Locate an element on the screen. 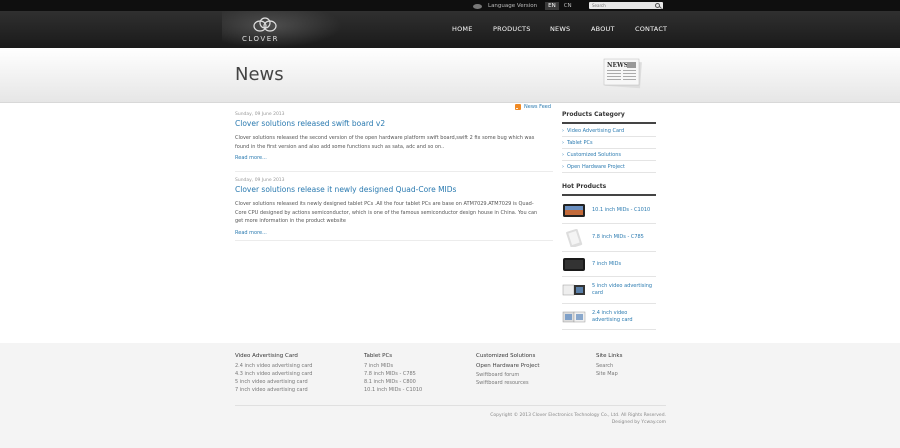 This screenshot has height=448, width=900. products-category-heading: Products Category is located at coordinates (609, 117).